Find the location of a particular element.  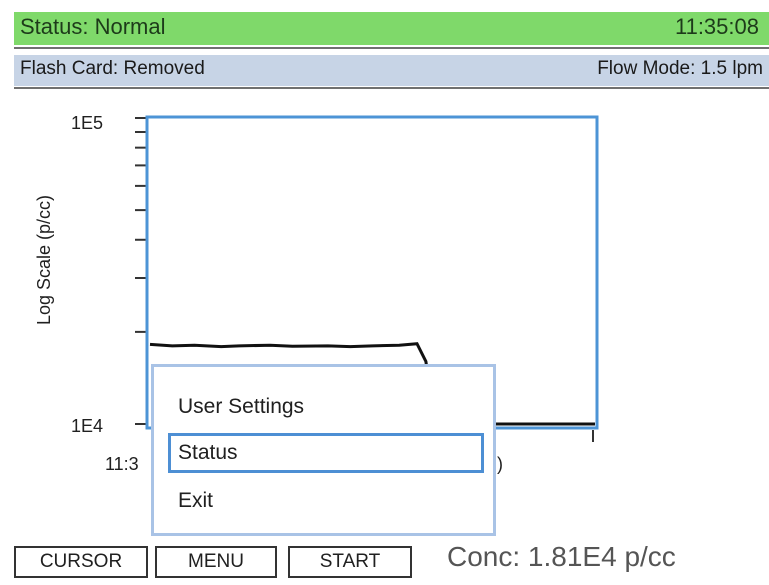

x-tick-label-end: ) is located at coordinates (500, 464).